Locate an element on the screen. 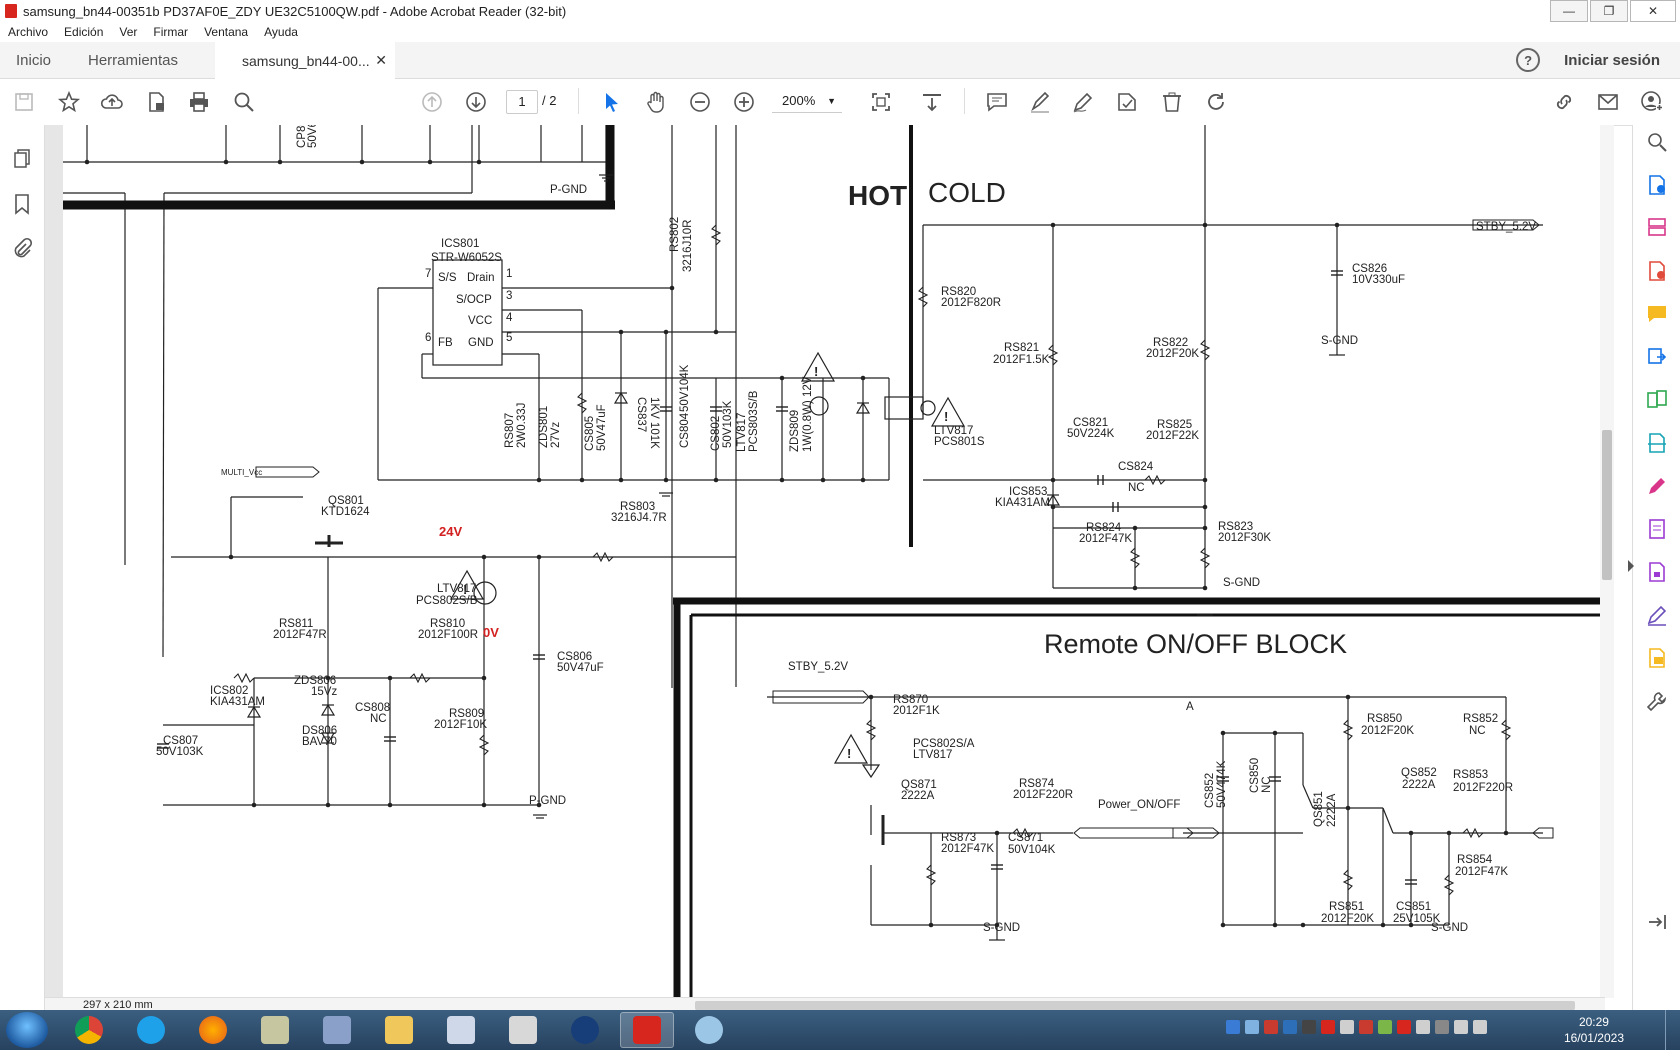 This screenshot has height=1050, width=1680. tool-app is located at coordinates (337, 1030).